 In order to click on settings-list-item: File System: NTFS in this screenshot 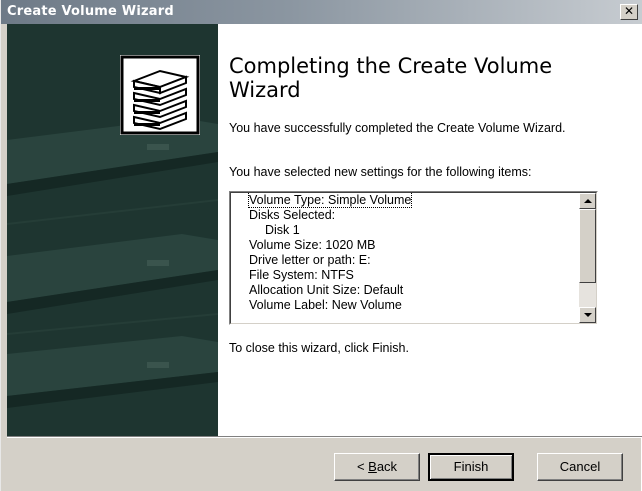, I will do `click(403, 275)`.